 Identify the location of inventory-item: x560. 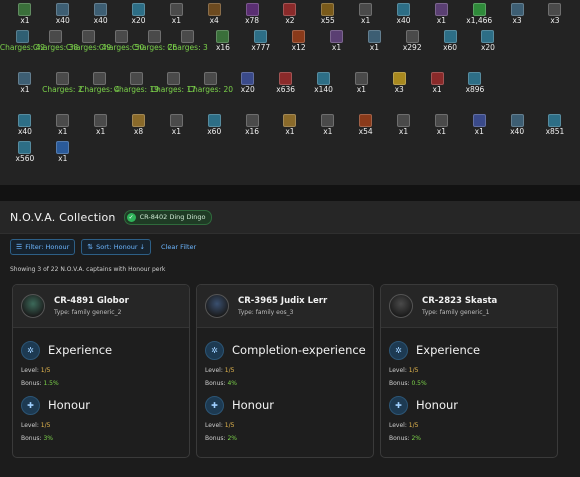
(25, 160).